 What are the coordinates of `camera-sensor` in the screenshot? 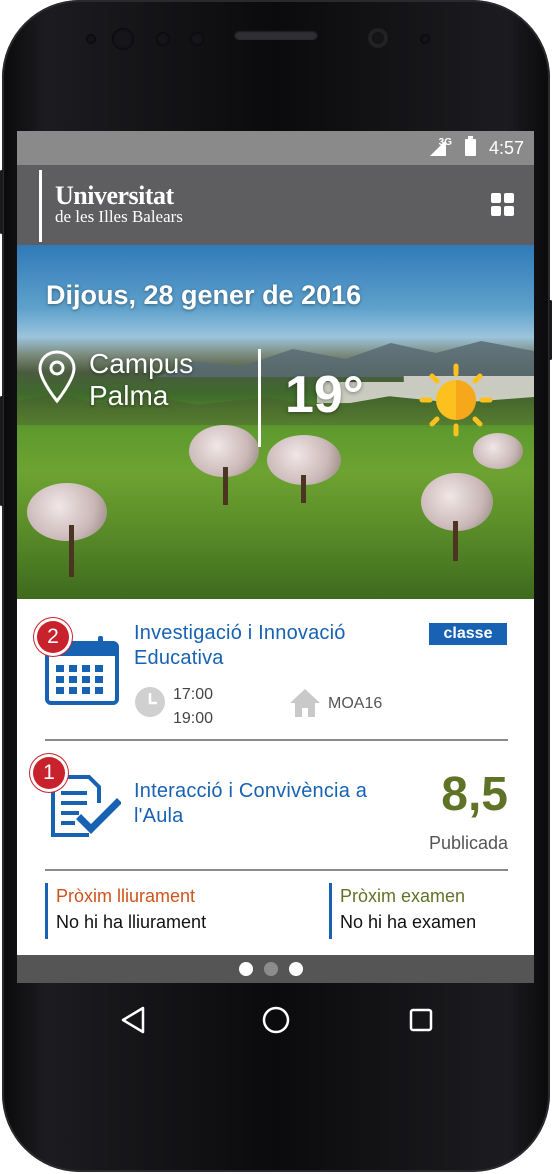 It's located at (425, 39).